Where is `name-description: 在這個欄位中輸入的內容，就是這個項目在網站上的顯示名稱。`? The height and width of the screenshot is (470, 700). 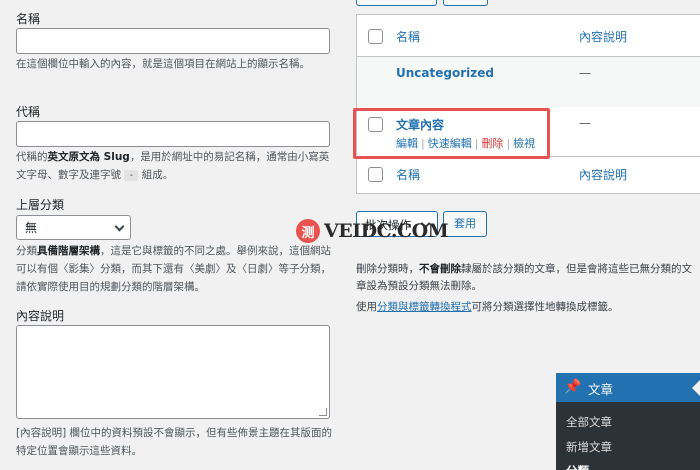 name-description: 在這個欄位中輸入的內容，就是這個項目在網站上的顯示名稱。 is located at coordinates (163, 64).